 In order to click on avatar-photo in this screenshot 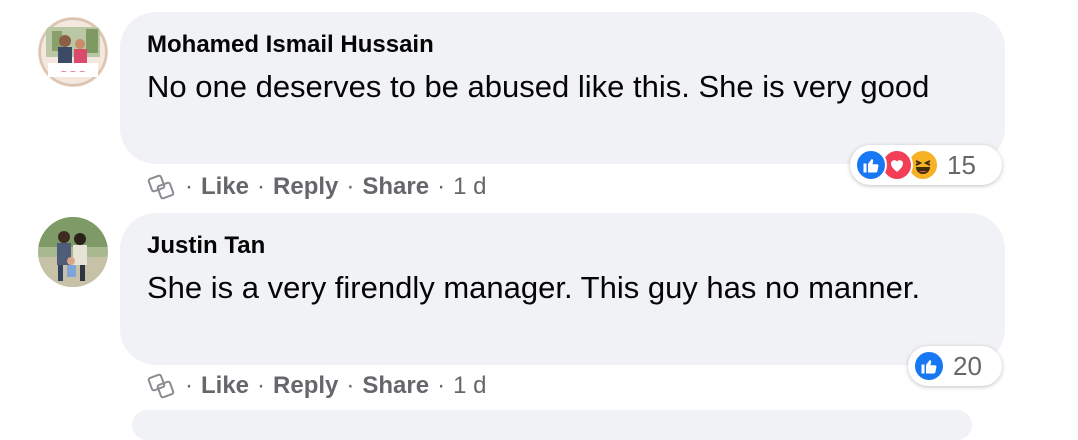, I will do `click(73, 252)`.